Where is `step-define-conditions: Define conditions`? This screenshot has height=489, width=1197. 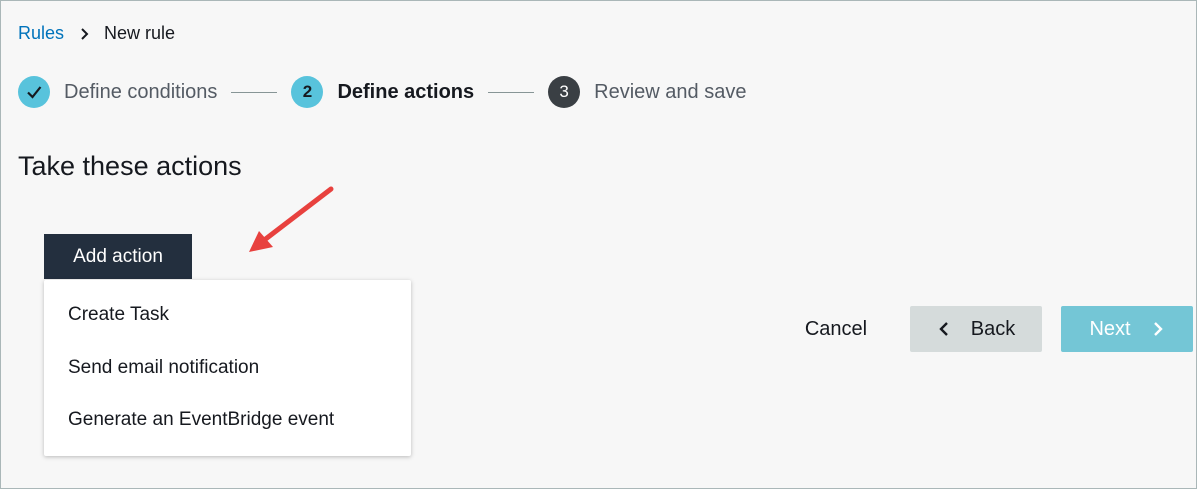 step-define-conditions: Define conditions is located at coordinates (140, 92).